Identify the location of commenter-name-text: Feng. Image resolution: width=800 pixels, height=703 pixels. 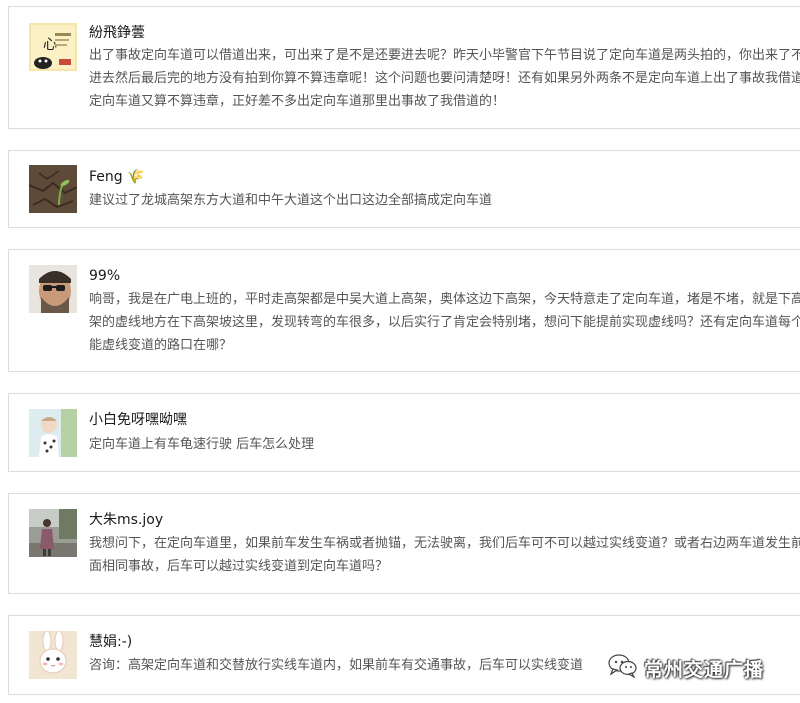
(106, 177).